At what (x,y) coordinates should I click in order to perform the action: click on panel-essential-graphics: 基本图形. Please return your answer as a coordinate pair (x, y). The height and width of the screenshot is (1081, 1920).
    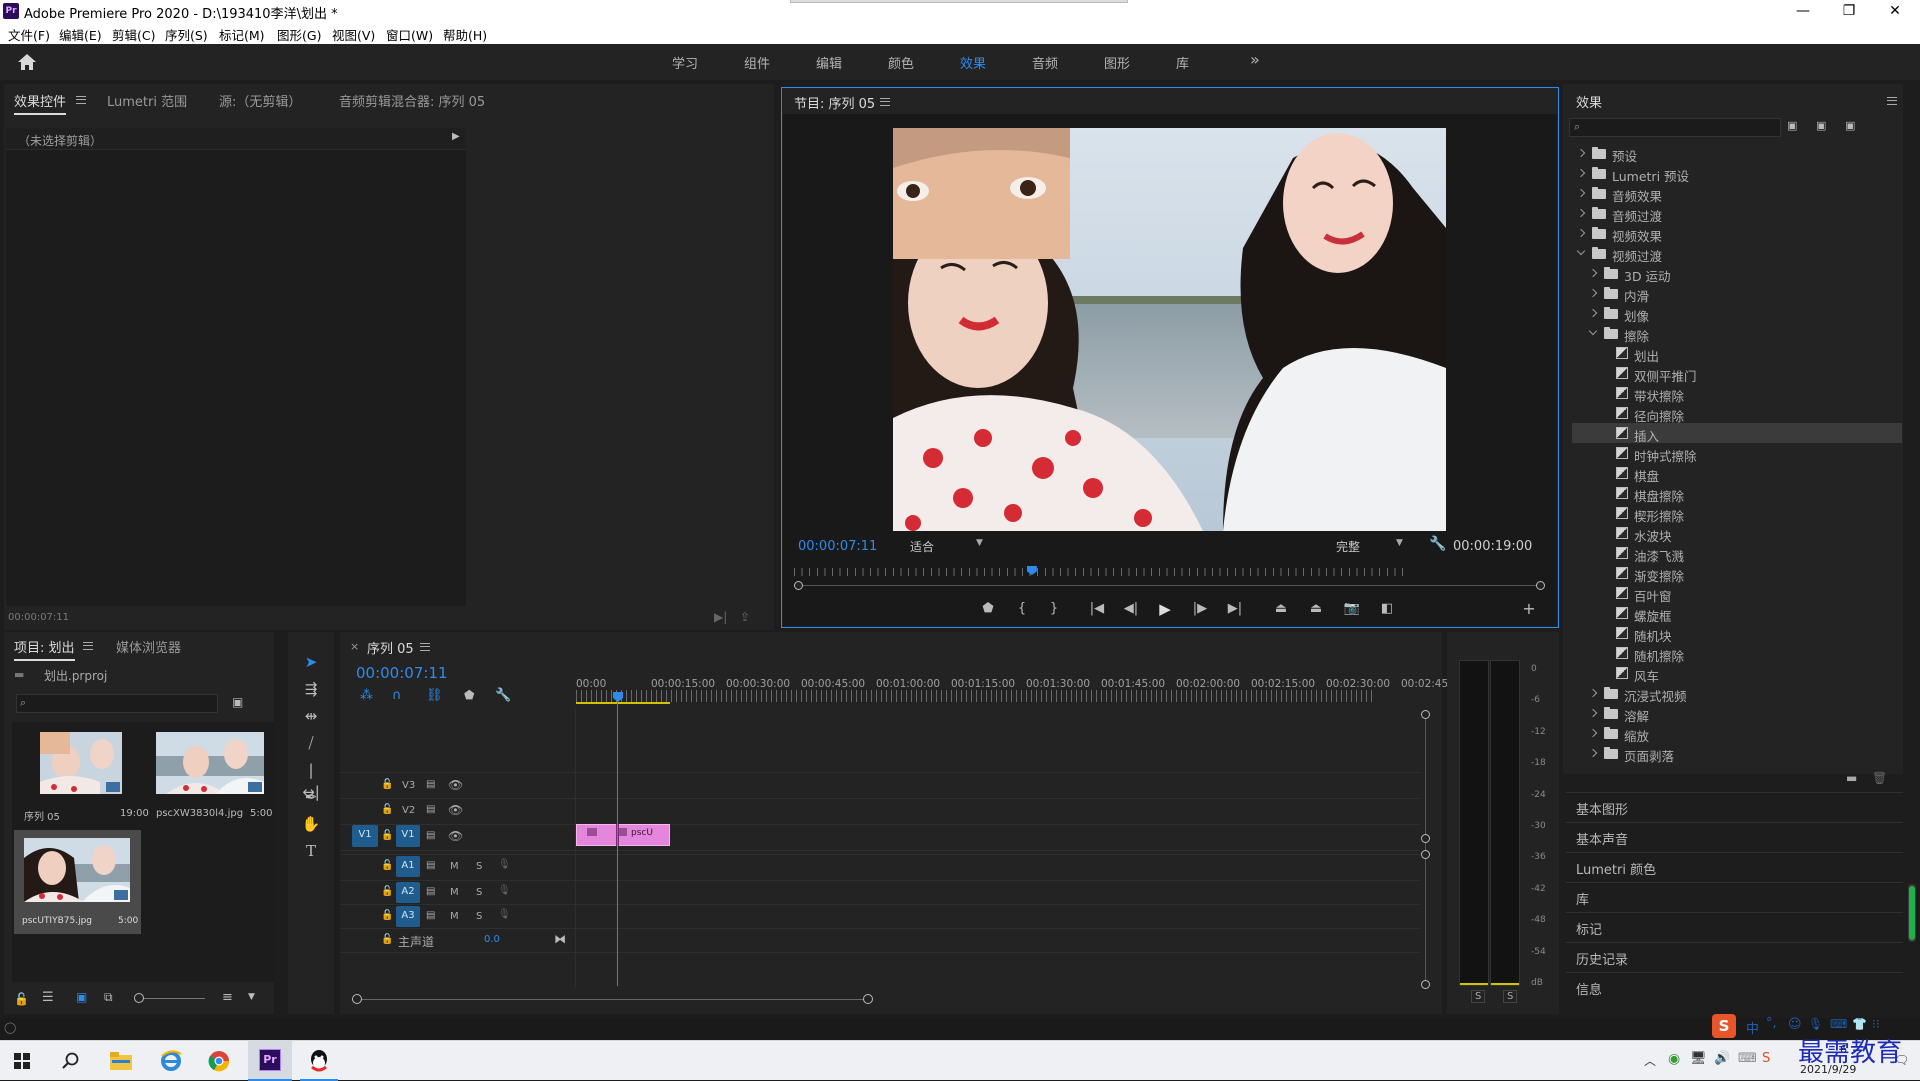
    Looking at the image, I should click on (1734, 806).